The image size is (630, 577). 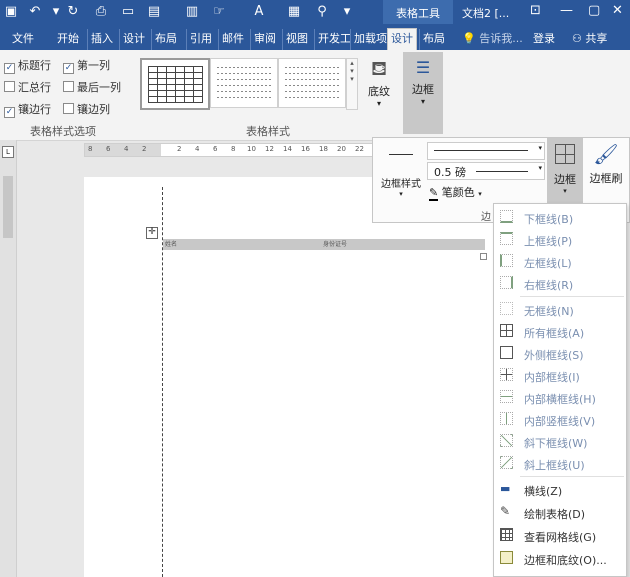 What do you see at coordinates (268, 131) in the screenshot?
I see `table-styles-group-label: 表格样式` at bounding box center [268, 131].